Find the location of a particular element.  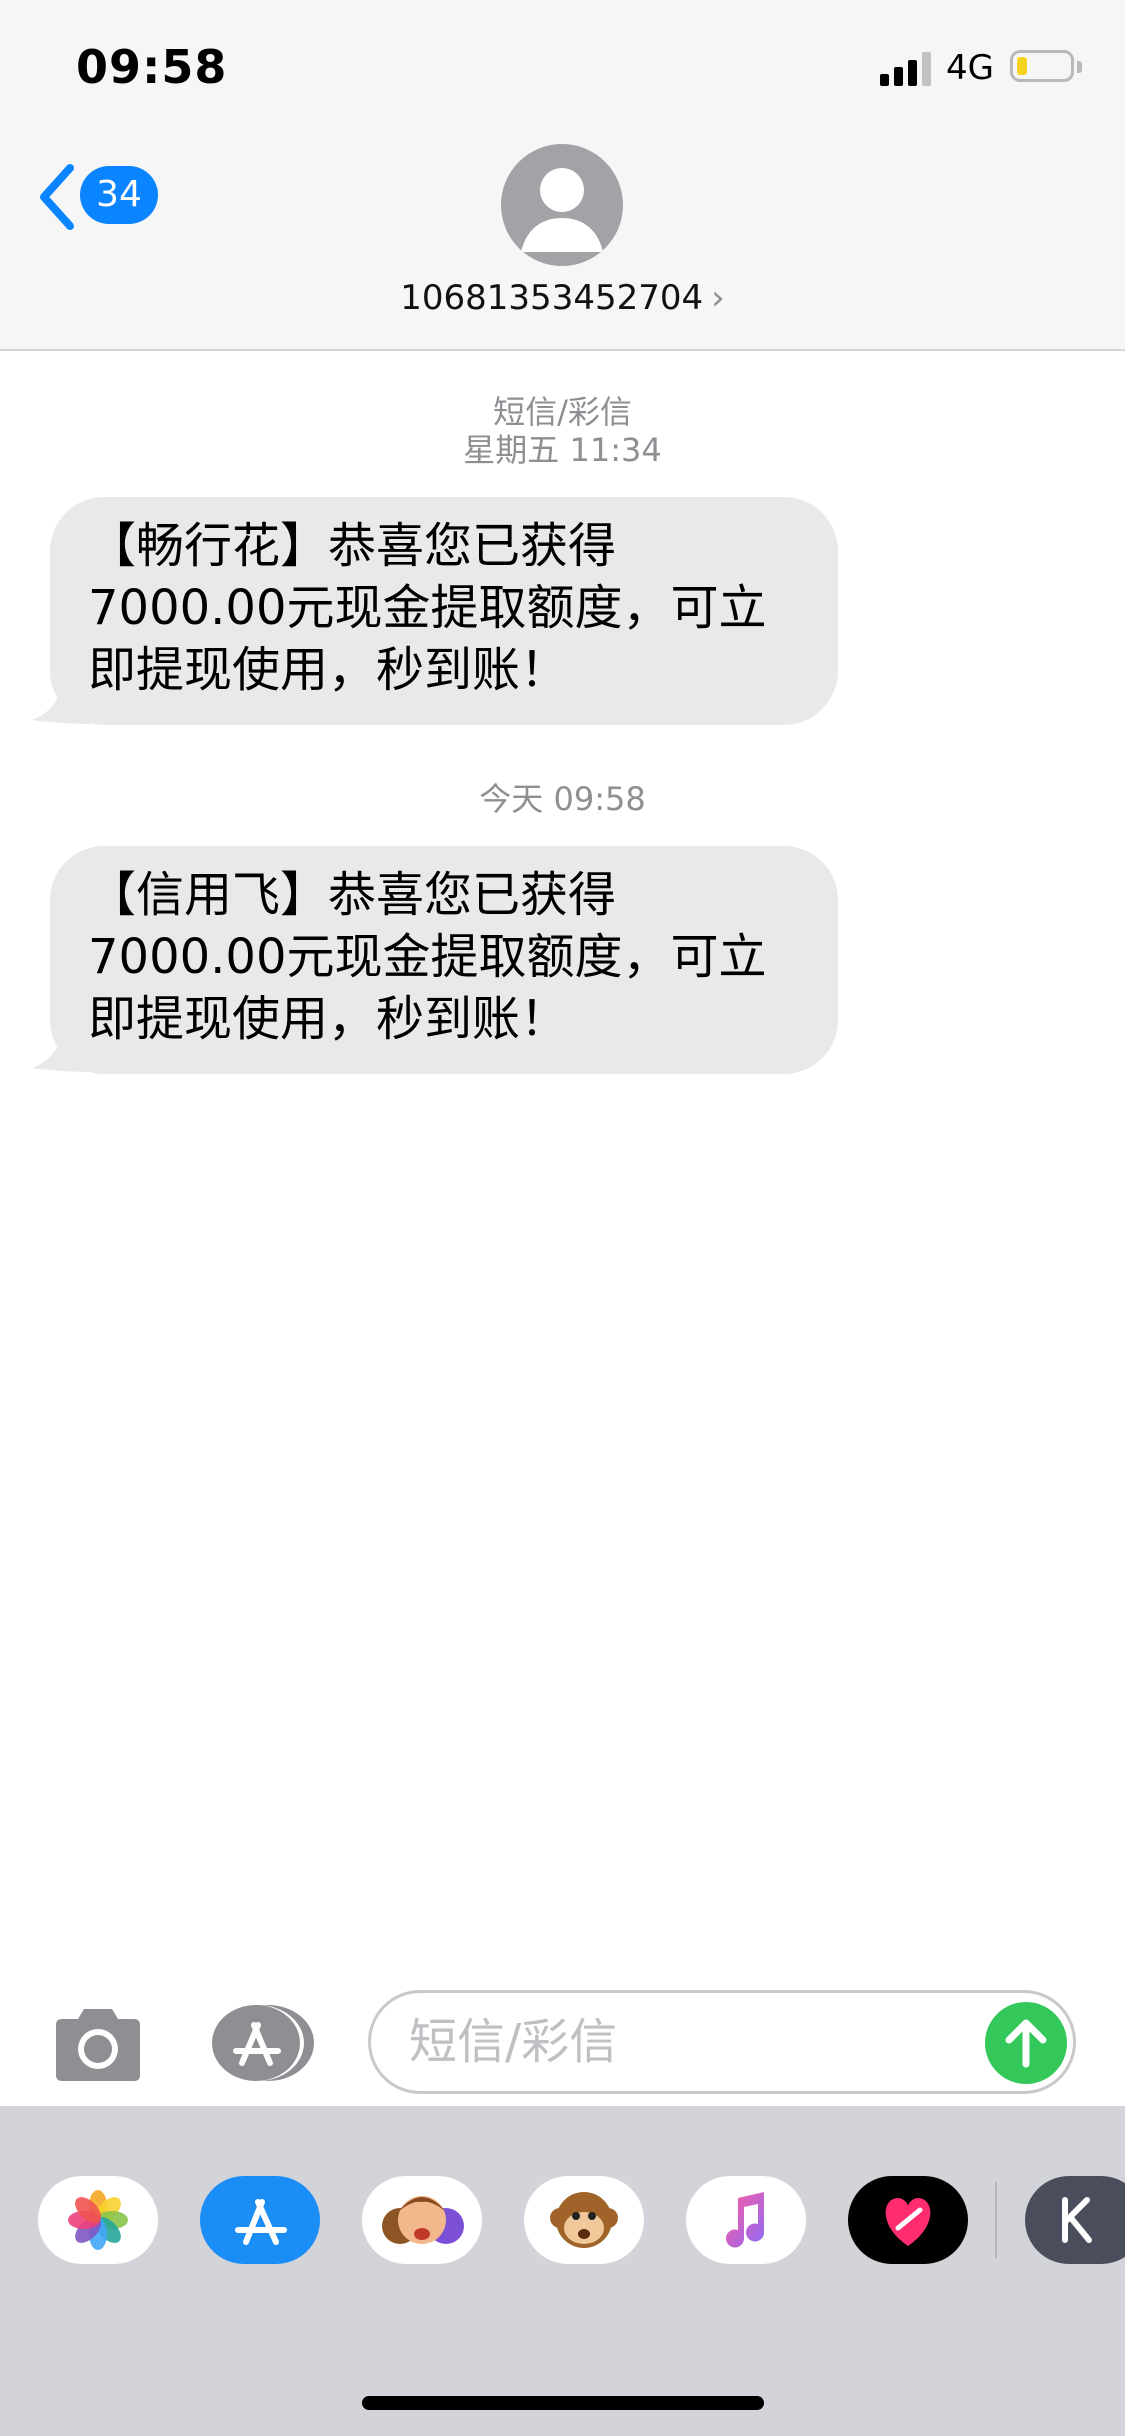

k-letter-icon is located at coordinates (1077, 2220).